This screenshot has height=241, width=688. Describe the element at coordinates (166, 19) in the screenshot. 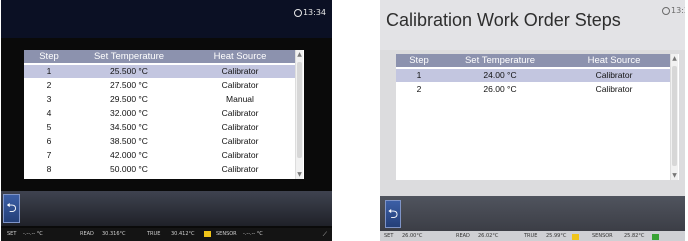

I see `top-bar: 13:34` at that location.